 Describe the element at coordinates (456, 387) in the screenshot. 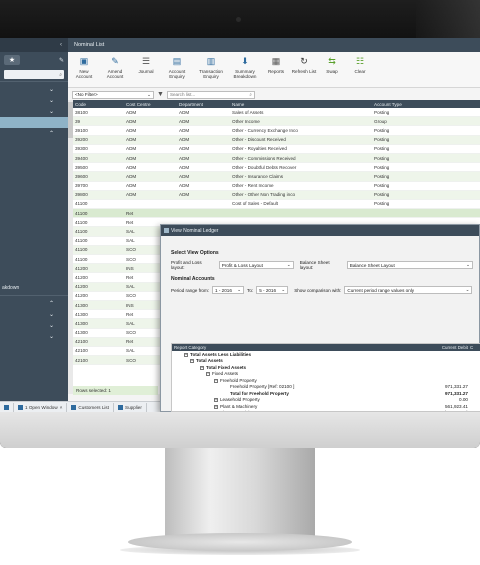

I see `tree-row-current-debit: 971,331.27` at that location.